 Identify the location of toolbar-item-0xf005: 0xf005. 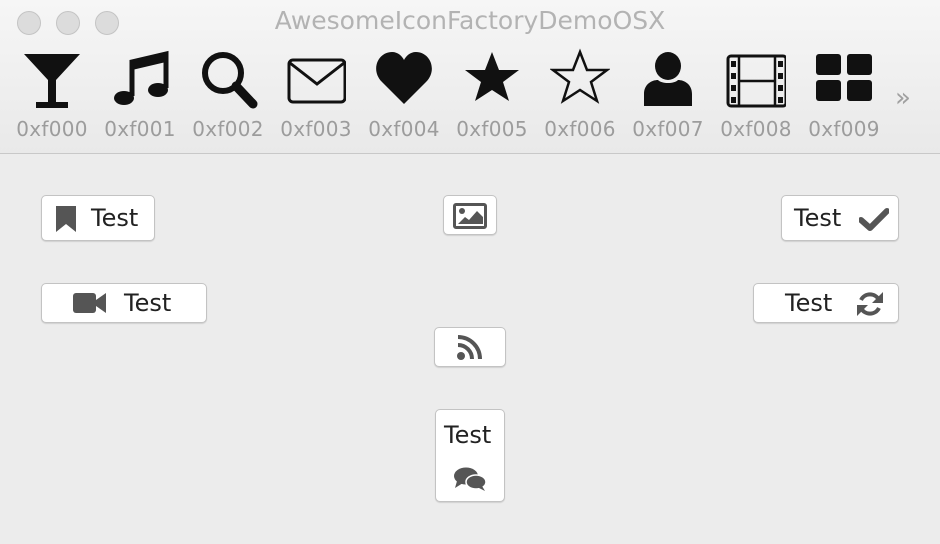
(492, 98).